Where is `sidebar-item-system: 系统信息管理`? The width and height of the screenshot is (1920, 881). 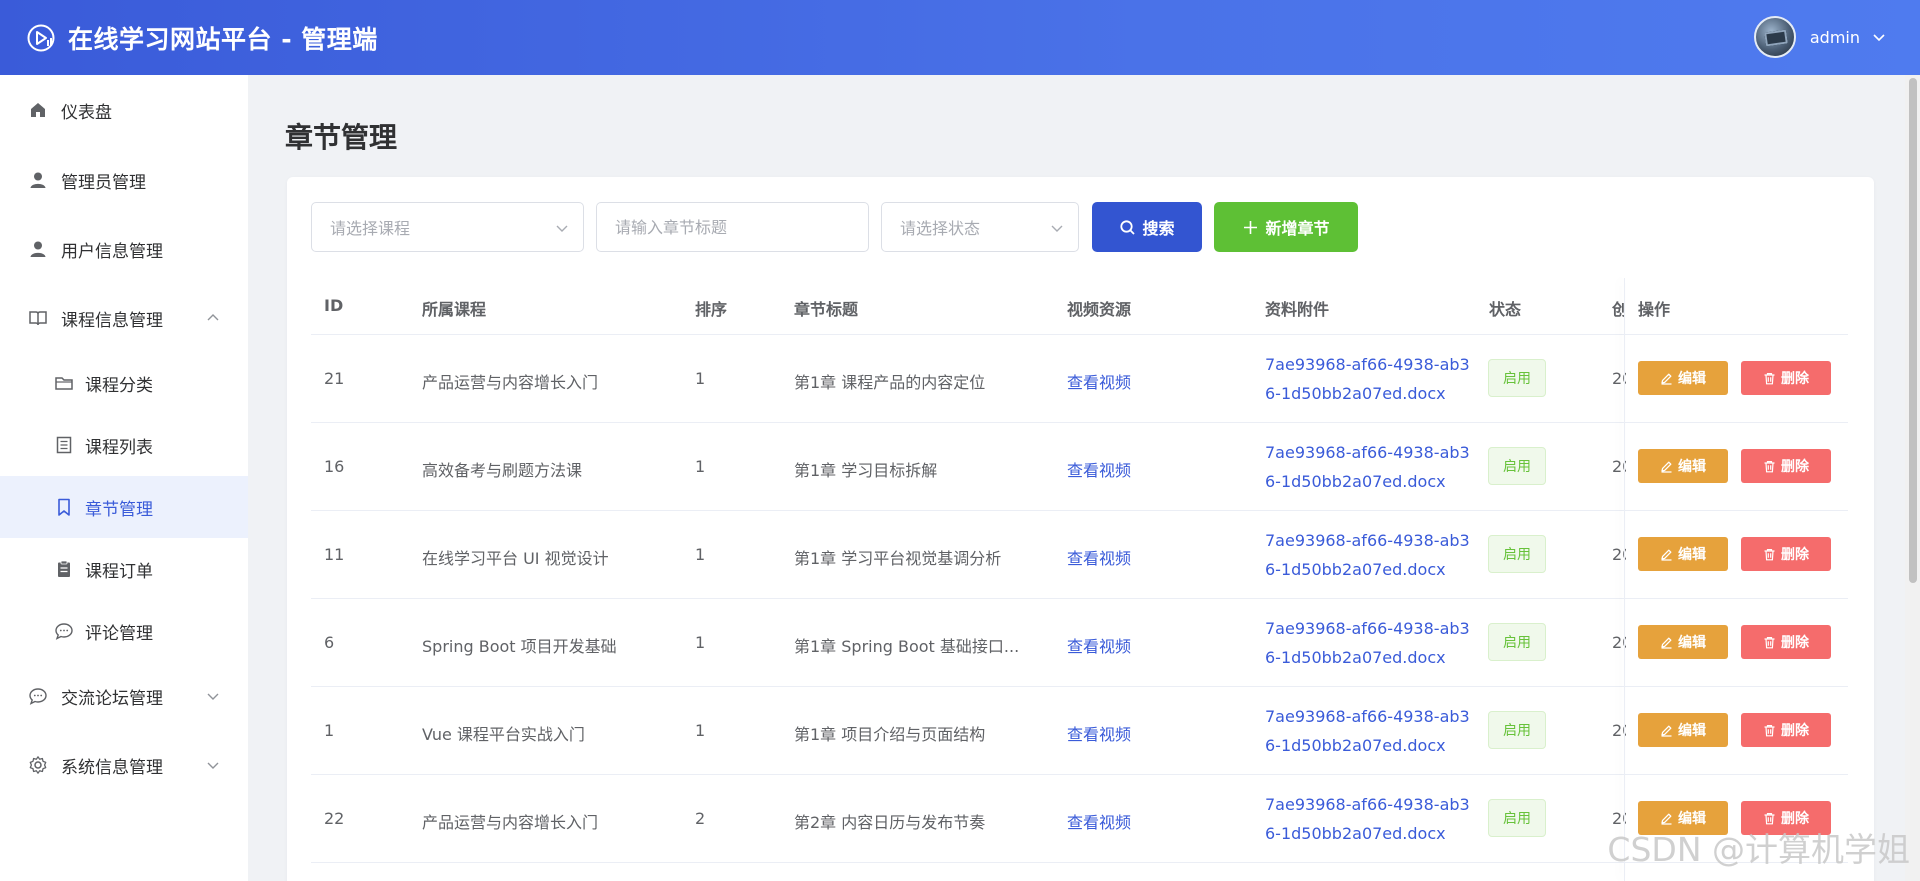
sidebar-item-system: 系统信息管理 is located at coordinates (124, 765).